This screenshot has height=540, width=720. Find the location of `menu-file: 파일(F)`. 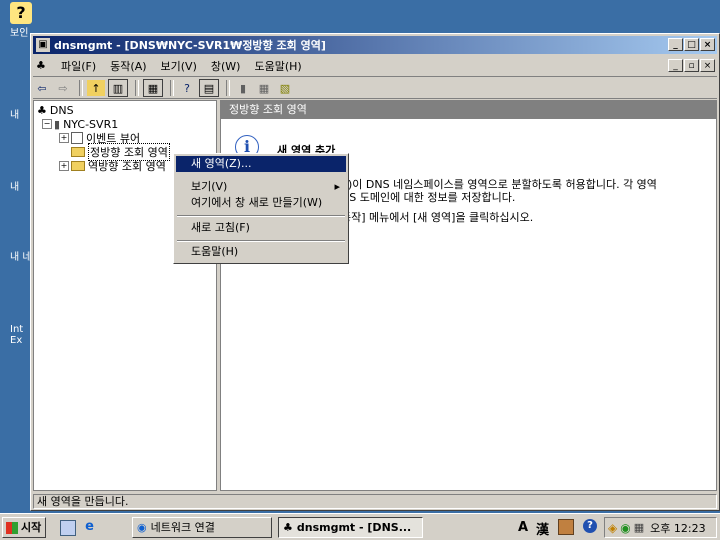

menu-file: 파일(F) is located at coordinates (78, 66).